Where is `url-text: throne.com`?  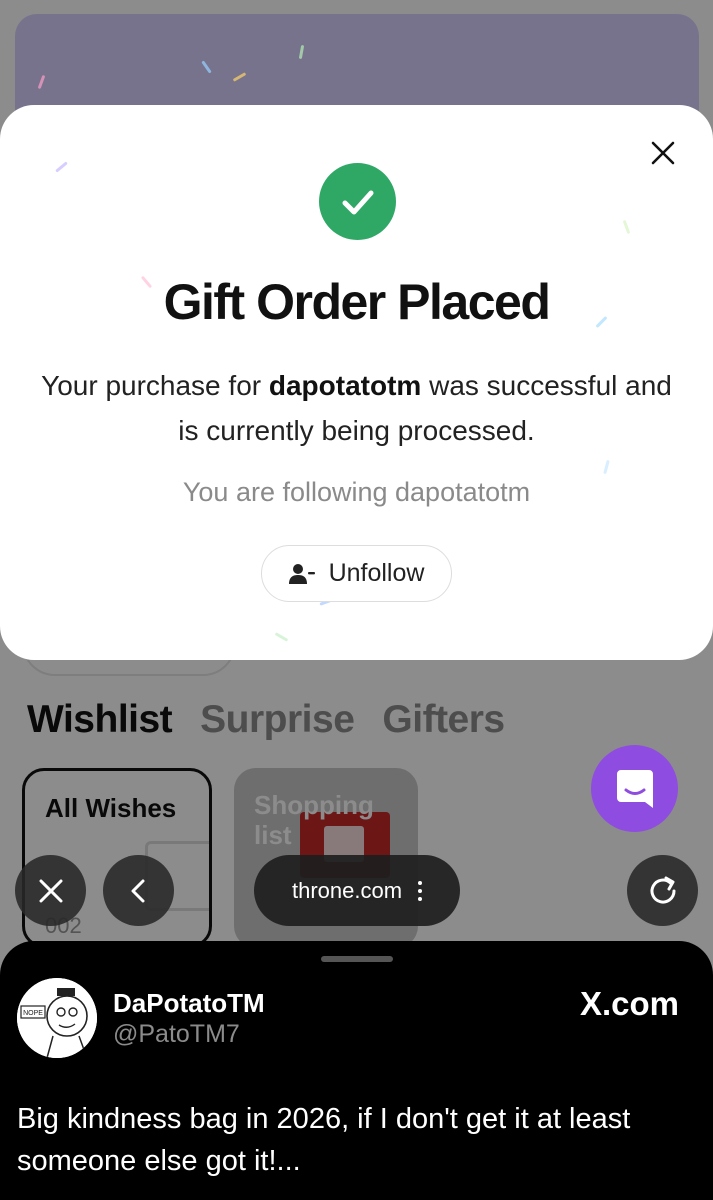 url-text: throne.com is located at coordinates (347, 890).